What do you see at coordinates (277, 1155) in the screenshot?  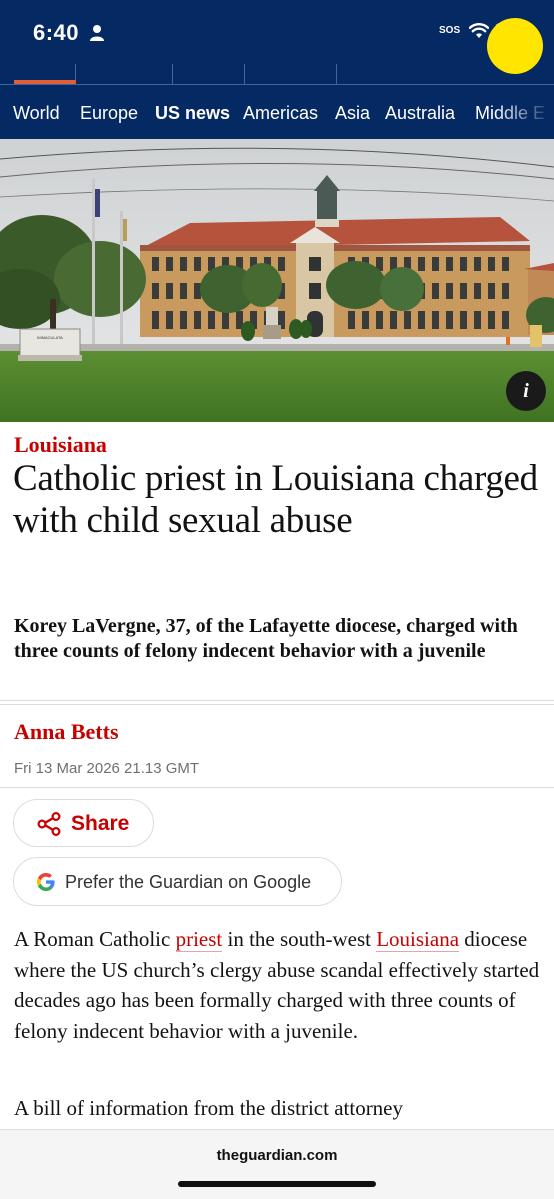 I see `url-bar: theguardian.com` at bounding box center [277, 1155].